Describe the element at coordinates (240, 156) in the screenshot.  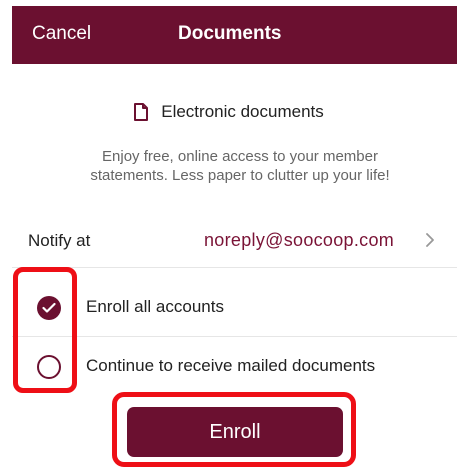
I see `description-line-1: Enjoy free, online access to your member` at that location.